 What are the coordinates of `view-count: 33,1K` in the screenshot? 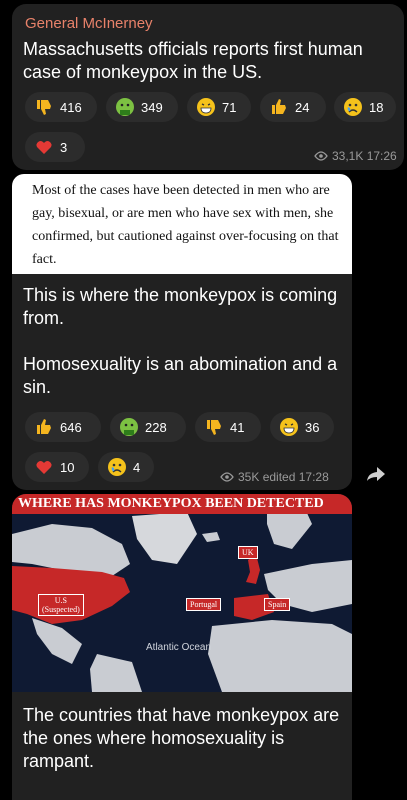 It's located at (348, 156).